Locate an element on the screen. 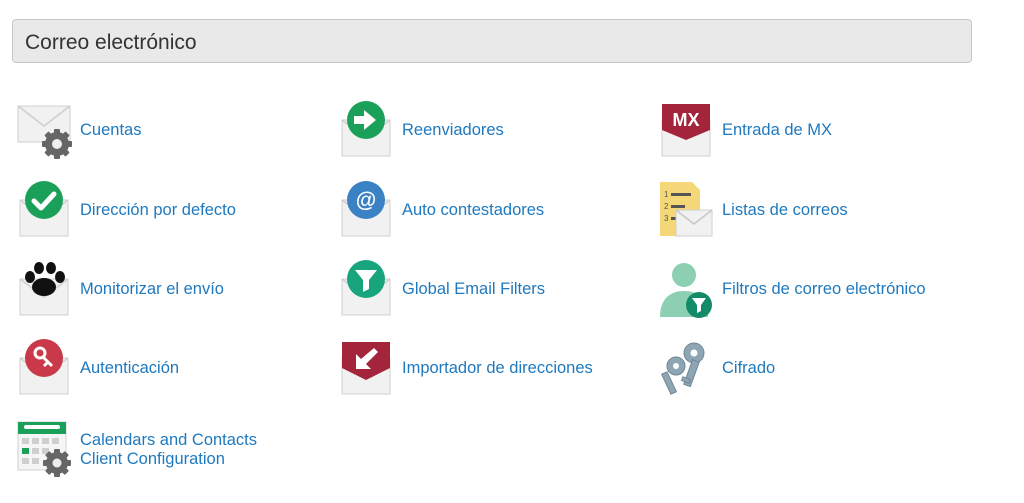 This screenshot has height=503, width=1024. authentication-item: Autenticación is located at coordinates (166, 369).